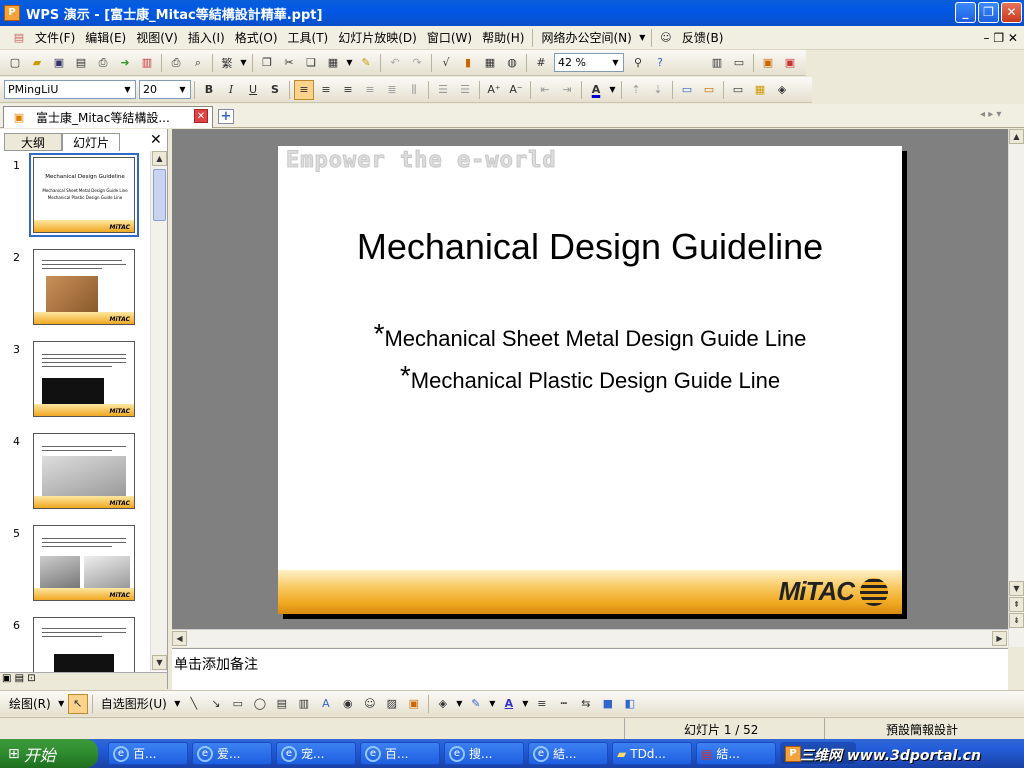 This screenshot has height=768, width=1024. What do you see at coordinates (370, 90) in the screenshot?
I see `justify-icon: ≡` at bounding box center [370, 90].